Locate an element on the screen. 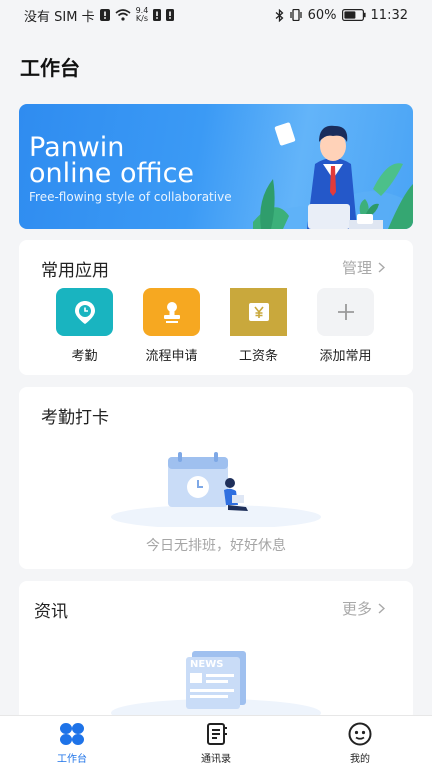 This screenshot has width=432, height=768. tab-workbench: 工作台 is located at coordinates (72, 742).